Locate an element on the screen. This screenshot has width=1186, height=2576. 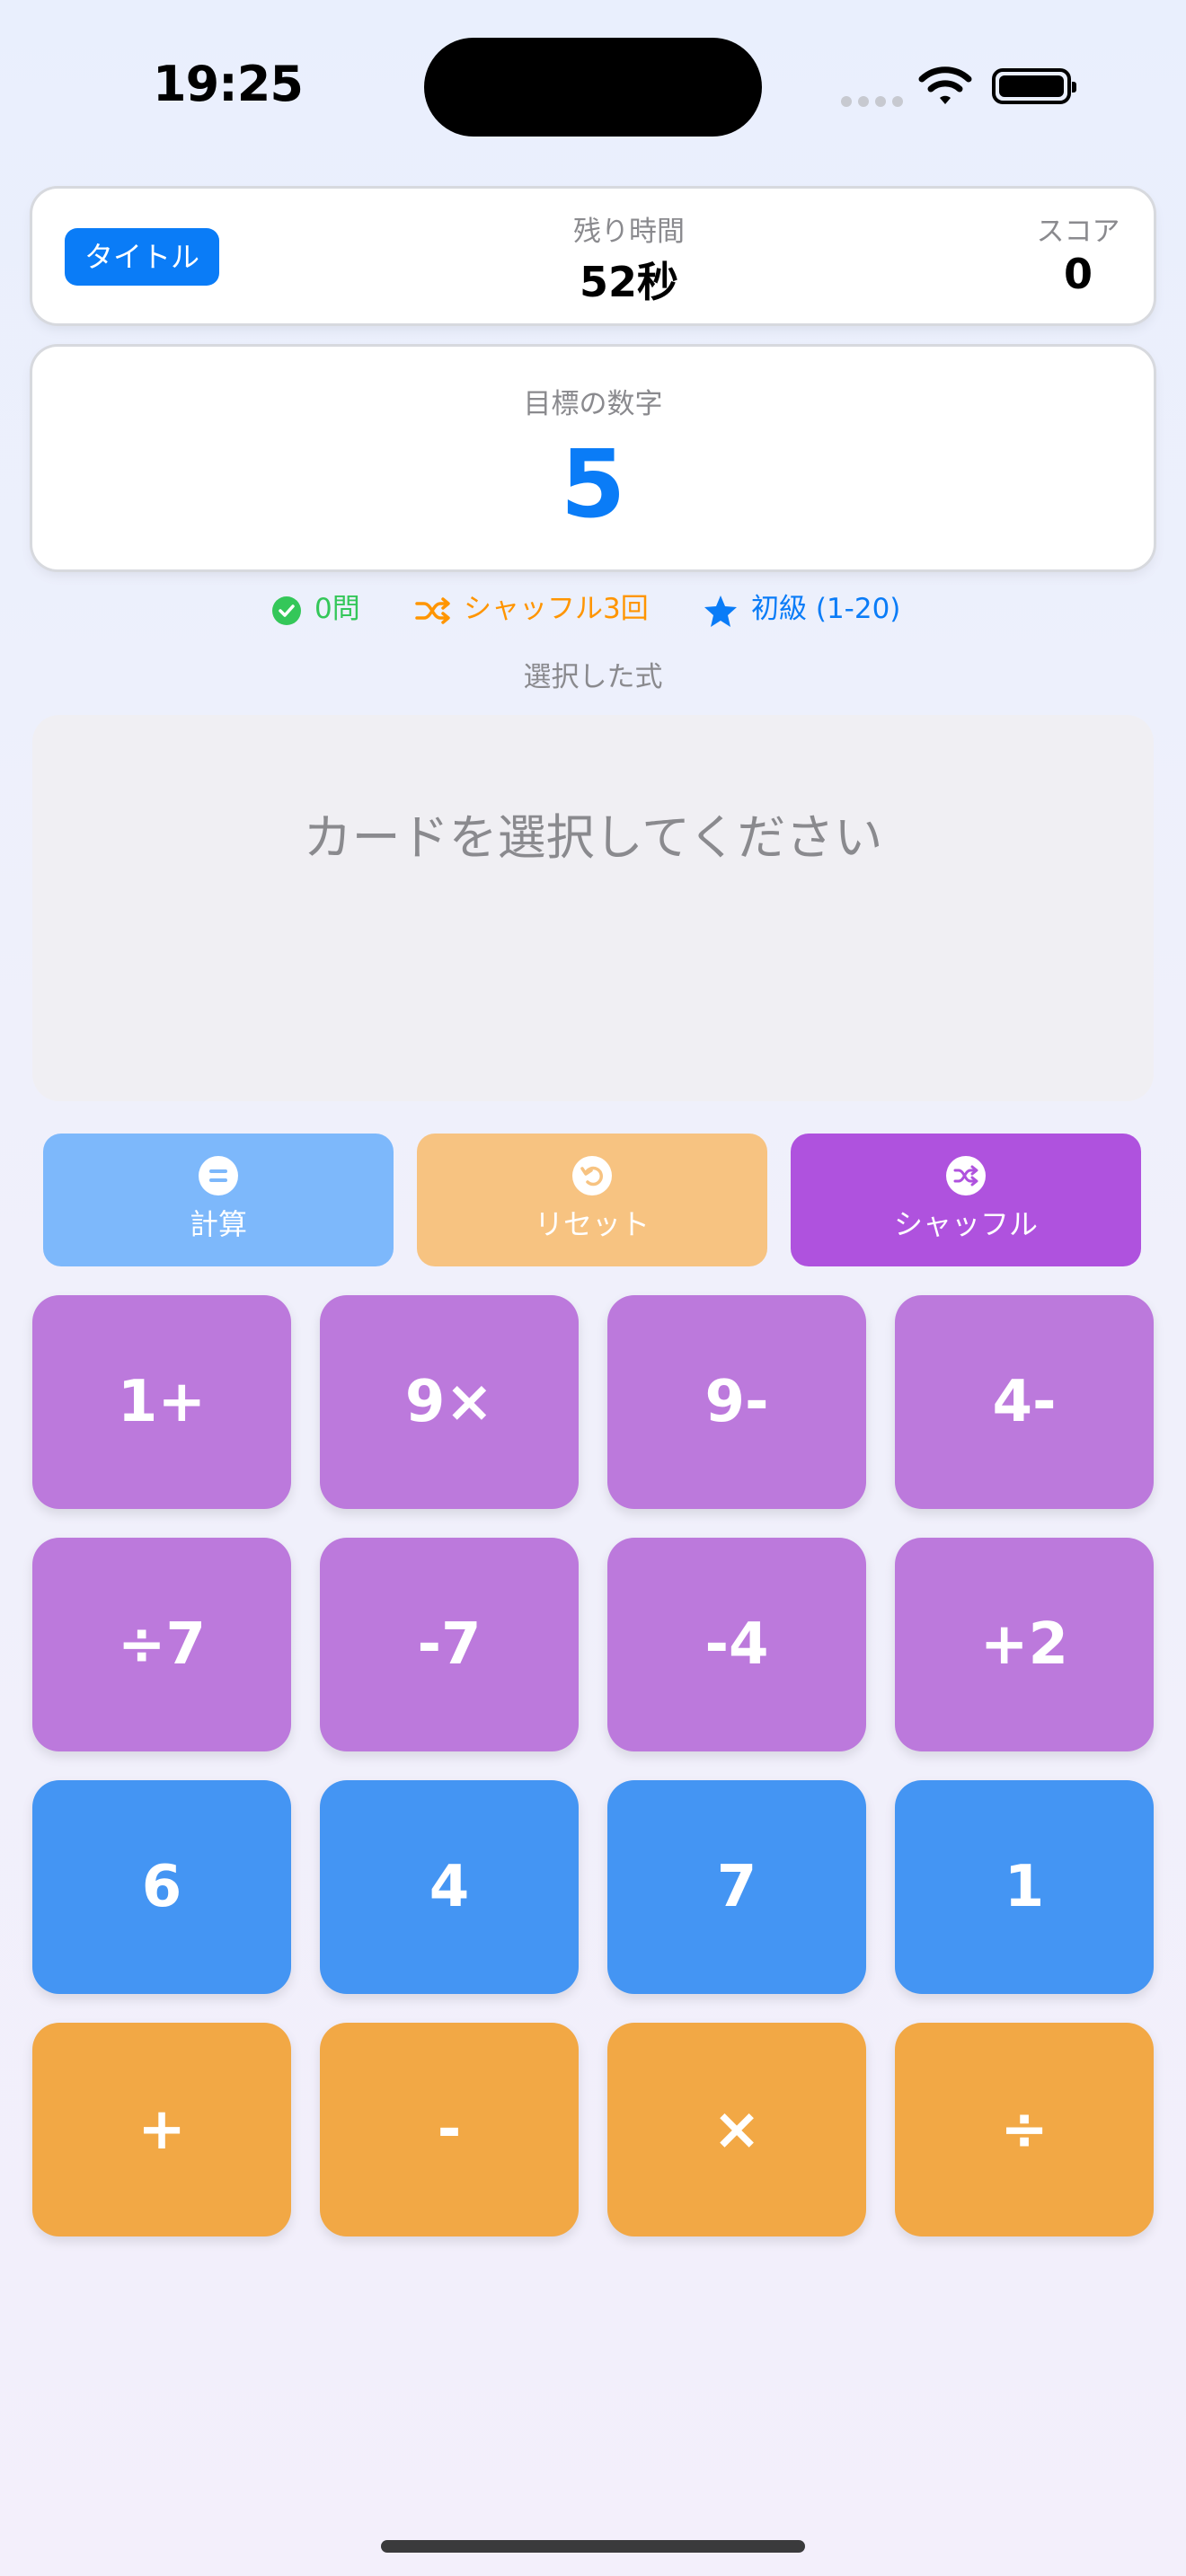
operator-card-divide: ÷ is located at coordinates (1024, 2129).